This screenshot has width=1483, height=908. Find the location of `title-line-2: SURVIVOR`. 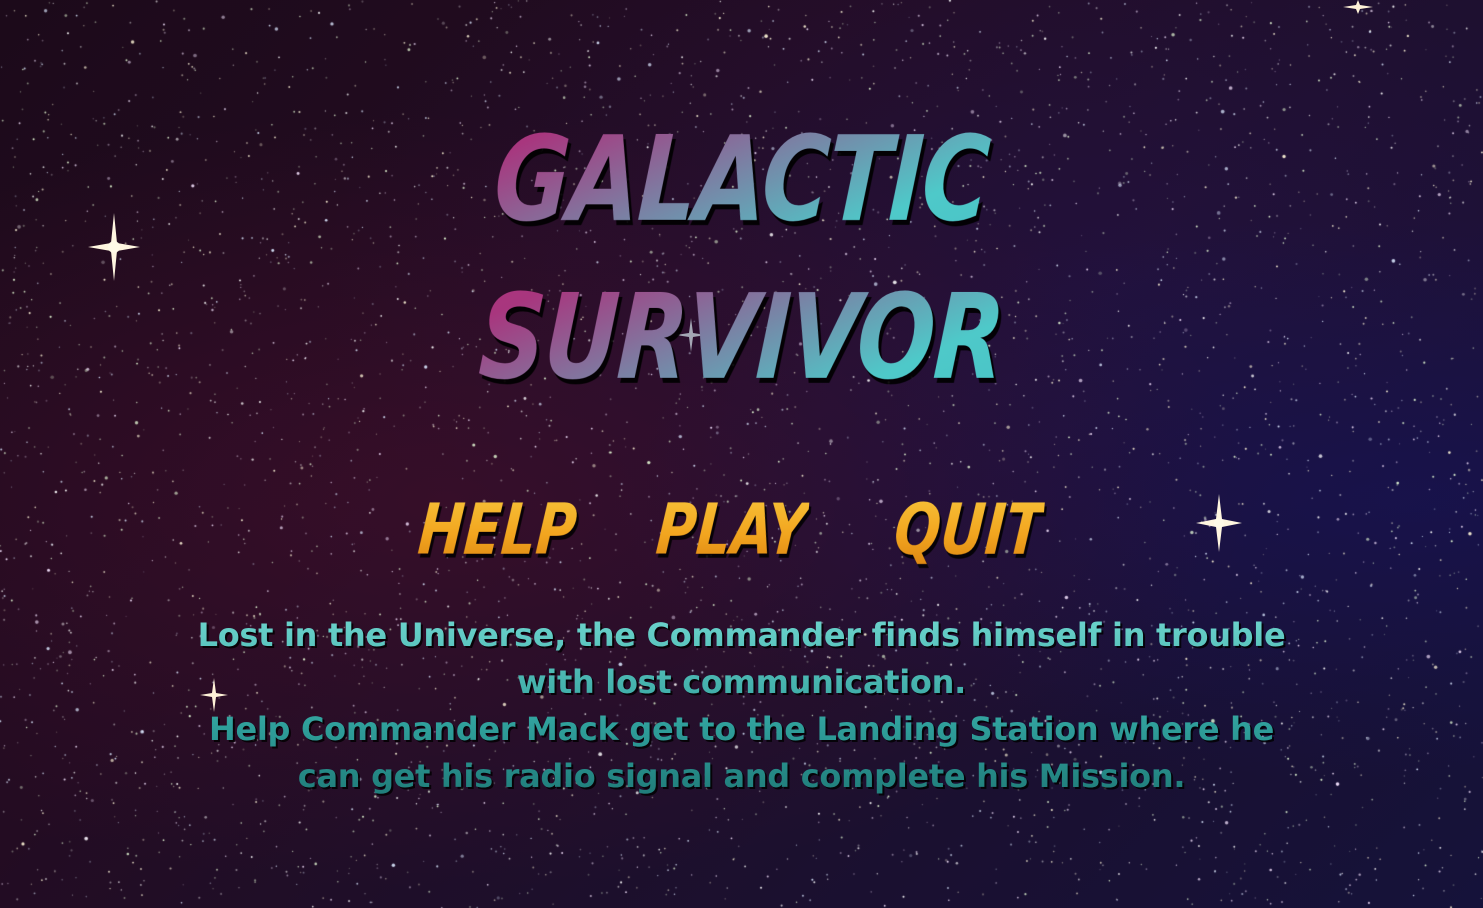

title-line-2: SURVIVOR is located at coordinates (741, 337).